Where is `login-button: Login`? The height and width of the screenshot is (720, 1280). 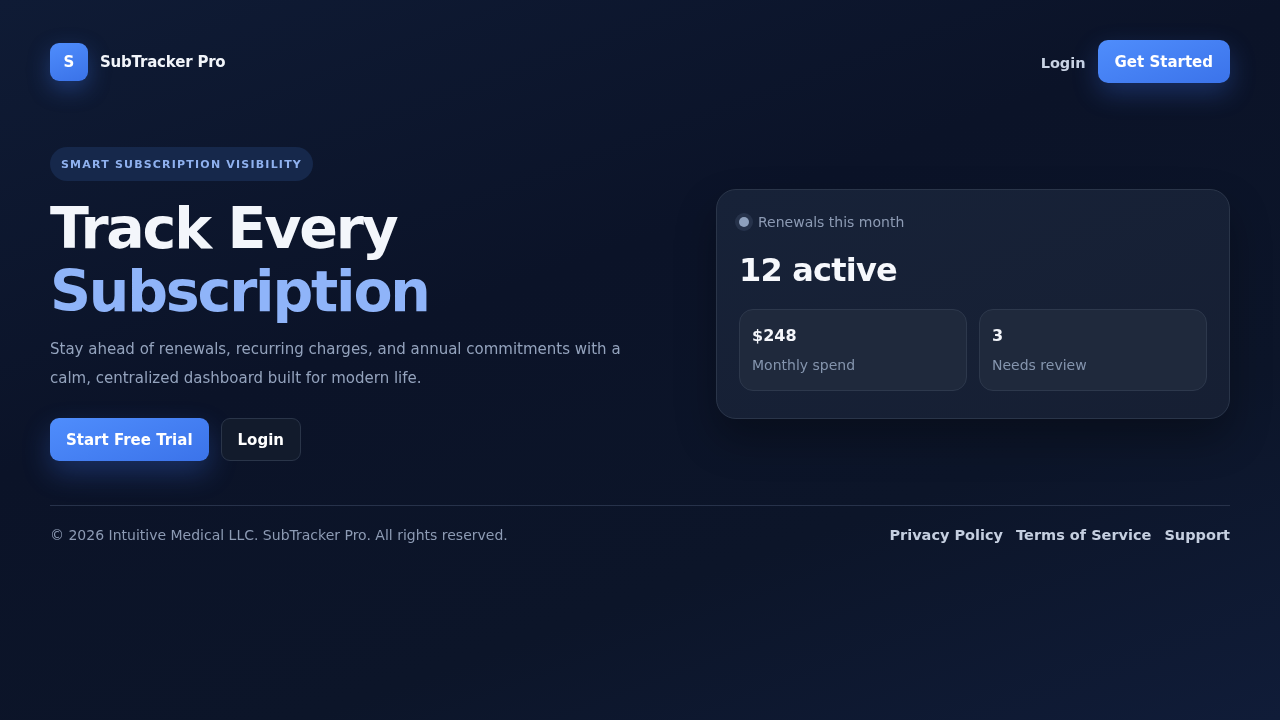
login-button: Login is located at coordinates (260, 439).